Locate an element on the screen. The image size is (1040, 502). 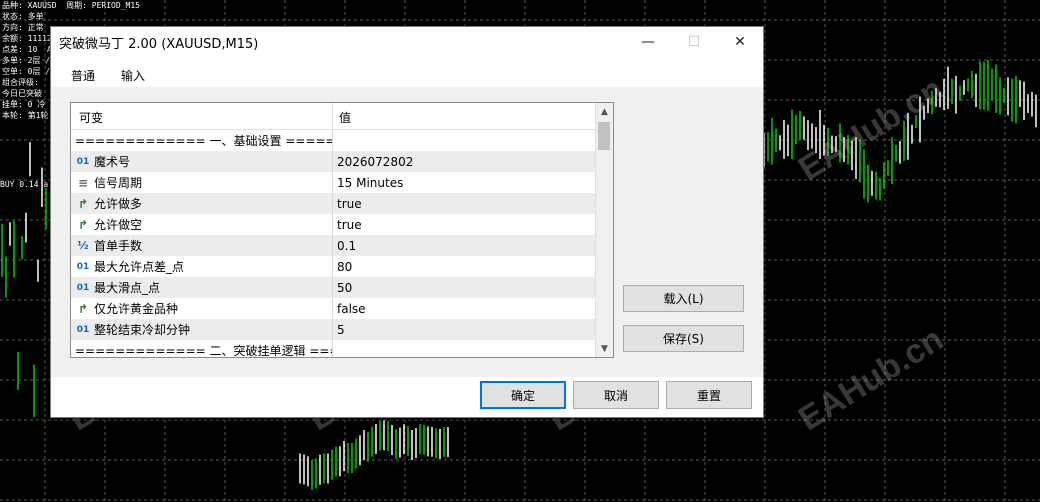
close-icon: ✕ is located at coordinates (740, 42).